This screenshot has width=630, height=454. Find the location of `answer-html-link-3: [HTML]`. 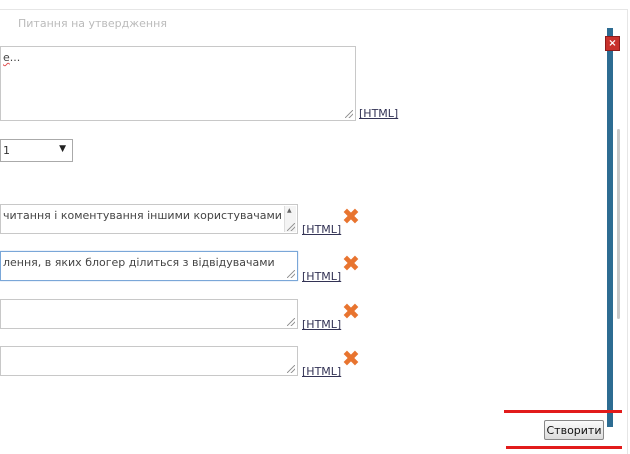

answer-html-link-3: [HTML] is located at coordinates (321, 324).